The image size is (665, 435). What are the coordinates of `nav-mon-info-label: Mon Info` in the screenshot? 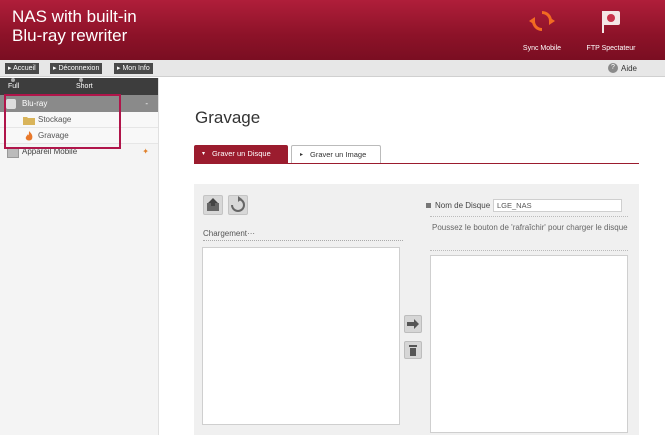 It's located at (136, 68).